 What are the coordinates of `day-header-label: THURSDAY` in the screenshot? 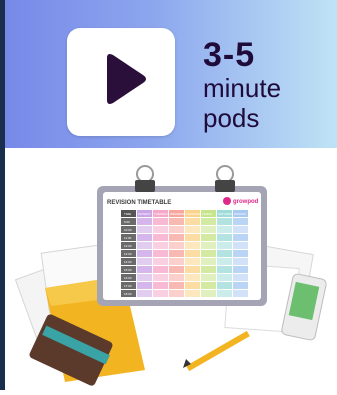 It's located at (194, 214).